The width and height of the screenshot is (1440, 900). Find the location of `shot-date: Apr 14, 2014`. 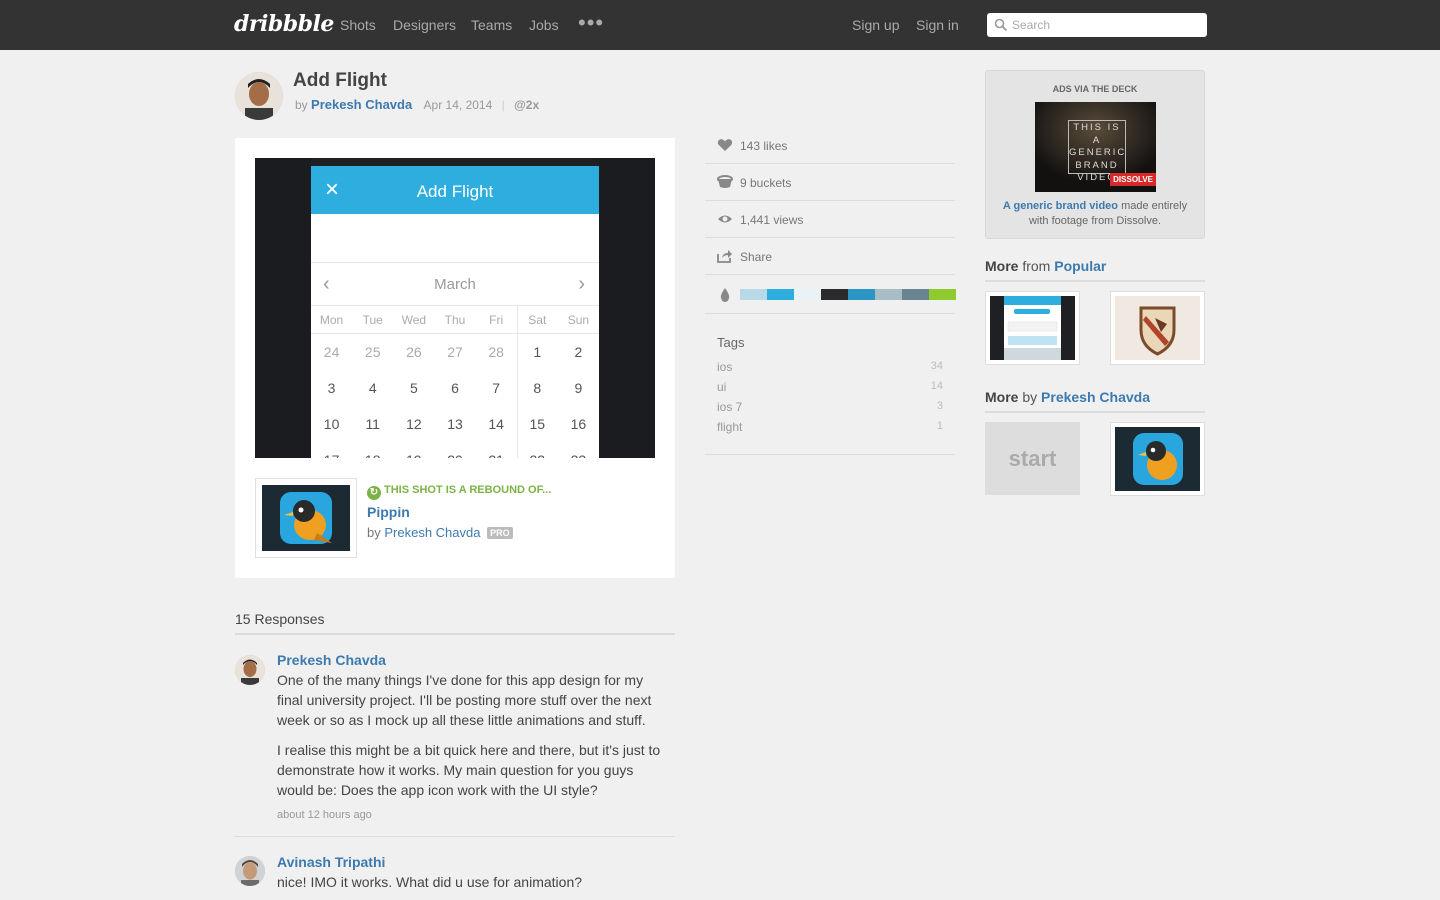

shot-date: Apr 14, 2014 is located at coordinates (458, 105).